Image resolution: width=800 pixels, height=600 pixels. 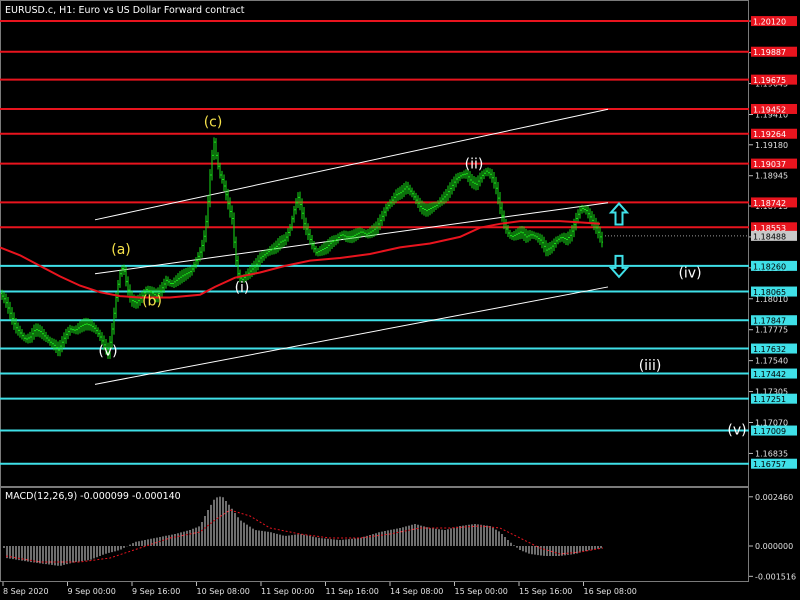 I want to click on support-level-label: 1.17251, so click(x=769, y=399).